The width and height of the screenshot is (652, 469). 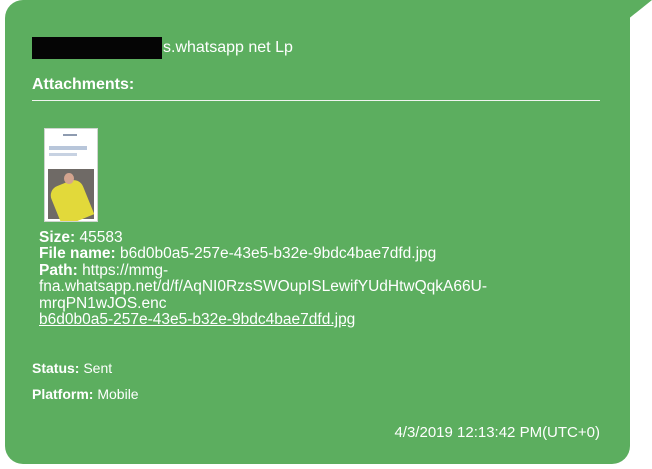 I want to click on platform-value: Mobile, so click(x=118, y=394).